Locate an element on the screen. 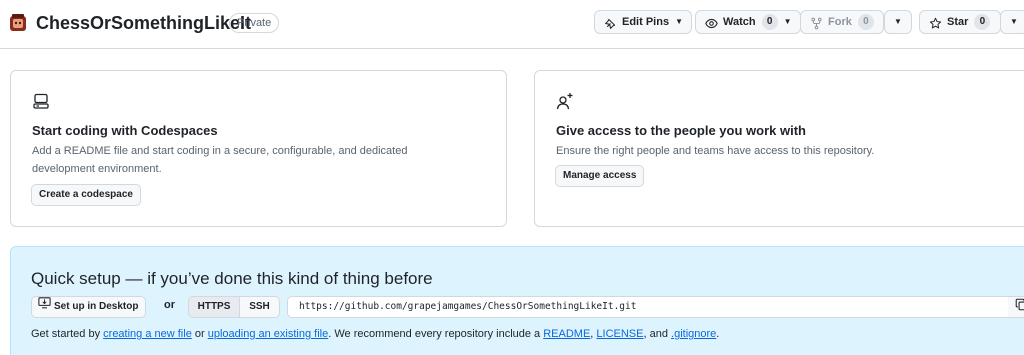 This screenshot has width=1024, height=355. fork-label: Fork is located at coordinates (840, 22).